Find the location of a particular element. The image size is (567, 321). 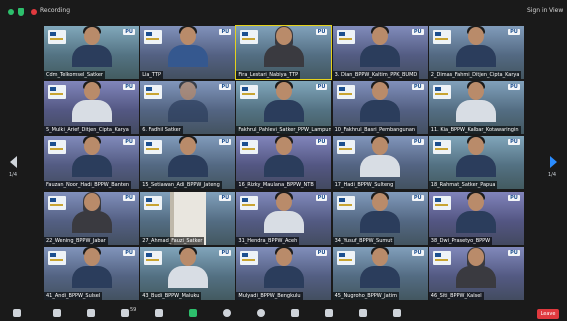

participant-tile: PU 34_Yusuf_BPPW_Sumut is located at coordinates (380, 218).